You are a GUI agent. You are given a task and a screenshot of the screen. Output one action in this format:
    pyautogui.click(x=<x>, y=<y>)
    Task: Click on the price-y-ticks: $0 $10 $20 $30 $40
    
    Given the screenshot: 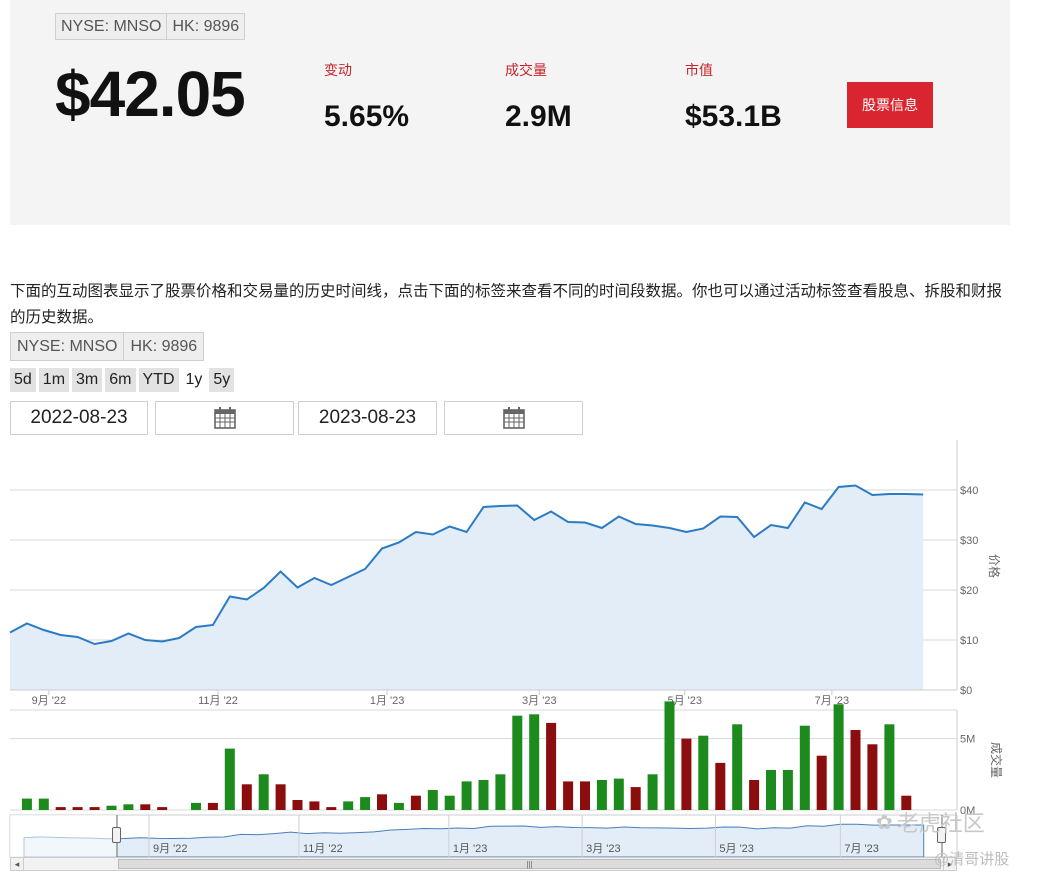 What is the action you would take?
    pyautogui.click(x=969, y=591)
    